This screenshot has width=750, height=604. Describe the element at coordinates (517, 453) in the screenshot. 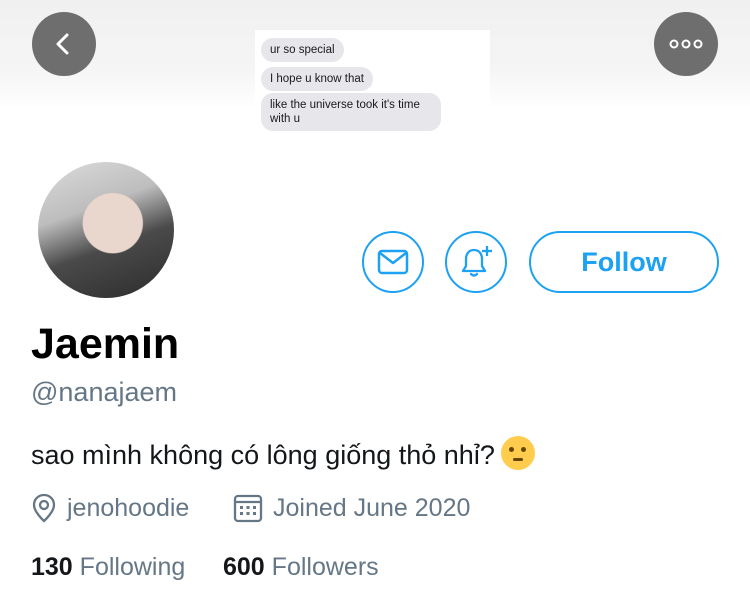

I see `thinking-face-emoji-icon` at that location.